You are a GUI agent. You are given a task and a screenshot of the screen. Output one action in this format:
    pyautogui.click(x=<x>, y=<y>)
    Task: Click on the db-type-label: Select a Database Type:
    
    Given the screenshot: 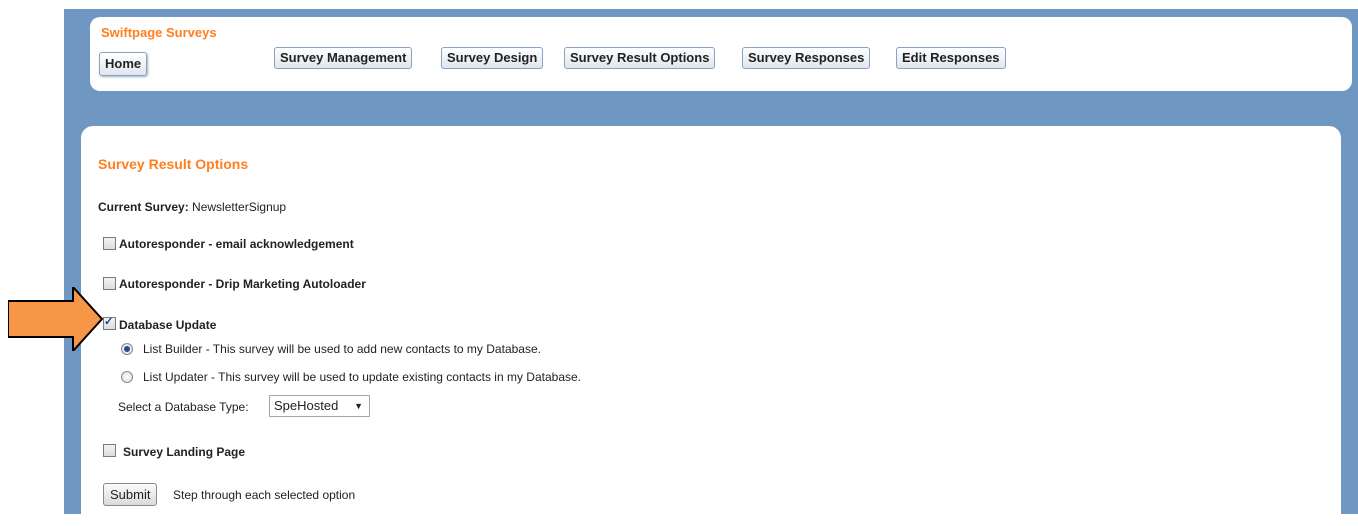 What is the action you would take?
    pyautogui.click(x=183, y=407)
    